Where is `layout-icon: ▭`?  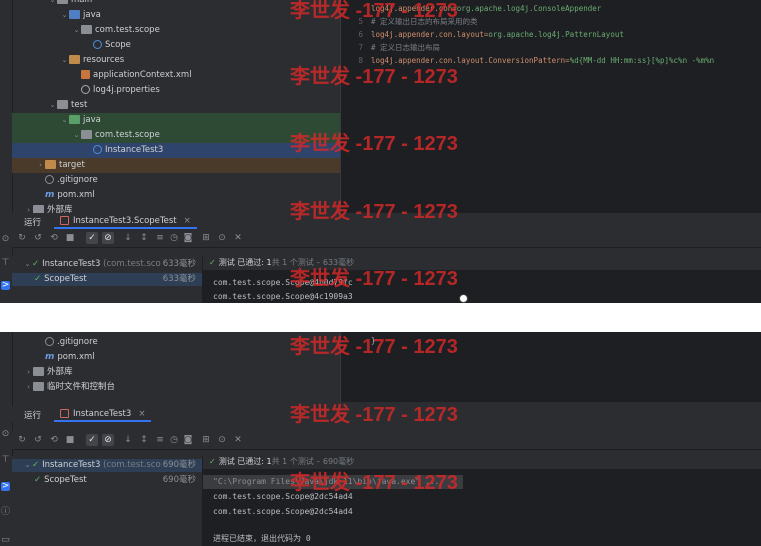
layout-icon: ▭ is located at coordinates (5, 540).